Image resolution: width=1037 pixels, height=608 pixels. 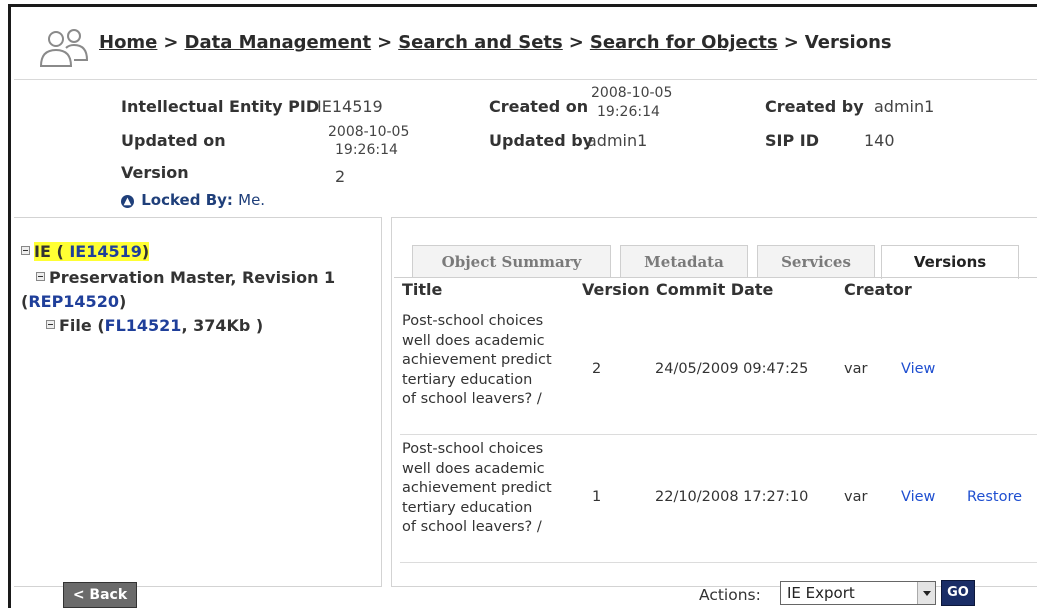 I want to click on dropdown-arrow-icon, so click(x=926, y=593).